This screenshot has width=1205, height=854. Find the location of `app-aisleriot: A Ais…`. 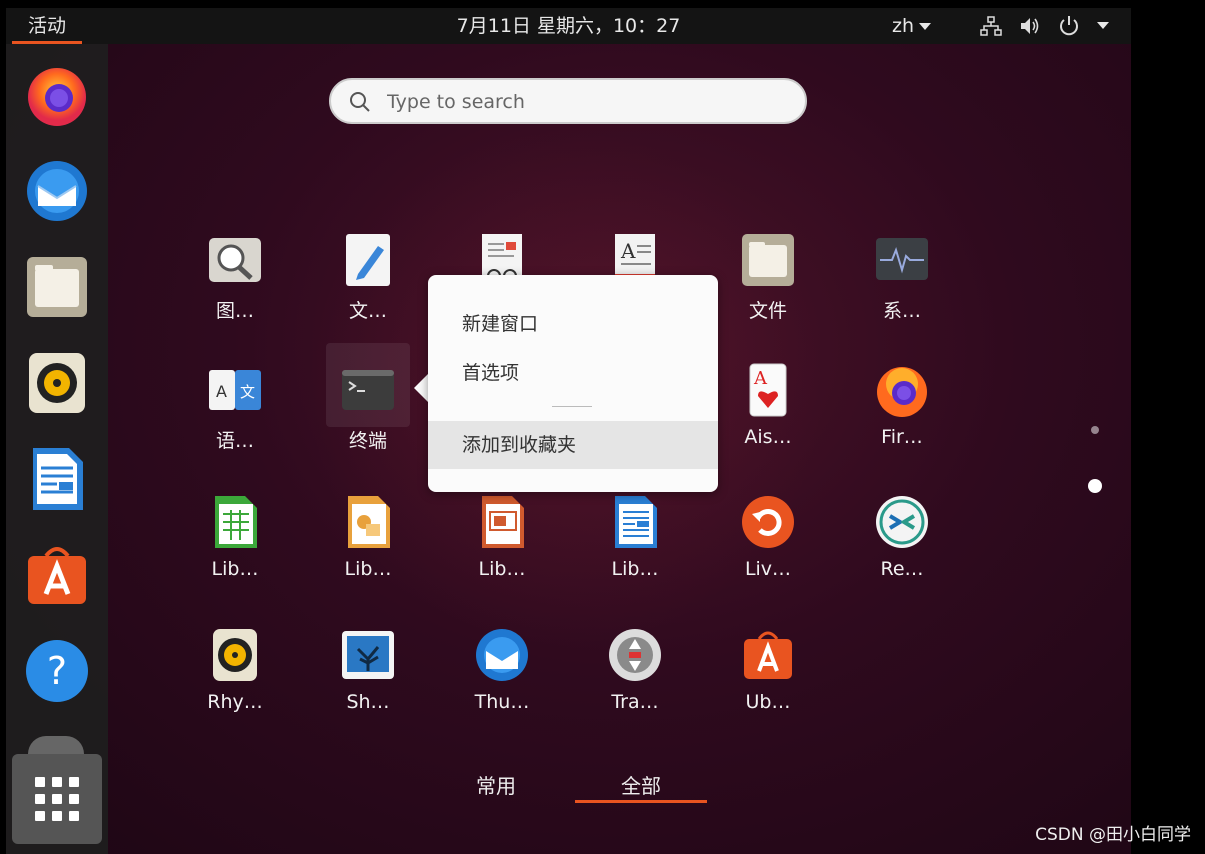

app-aisleriot: A Ais… is located at coordinates (768, 408).